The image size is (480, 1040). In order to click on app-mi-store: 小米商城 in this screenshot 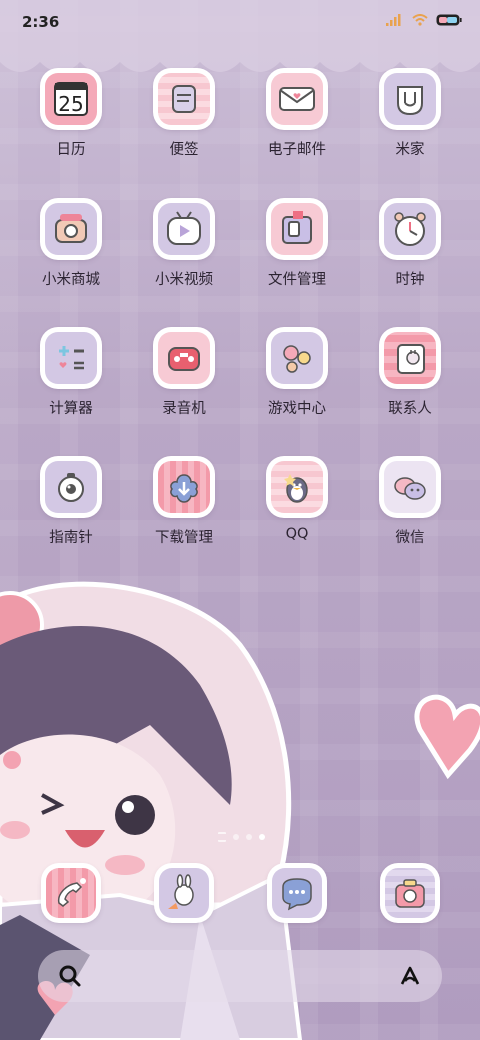, I will do `click(71, 244)`.